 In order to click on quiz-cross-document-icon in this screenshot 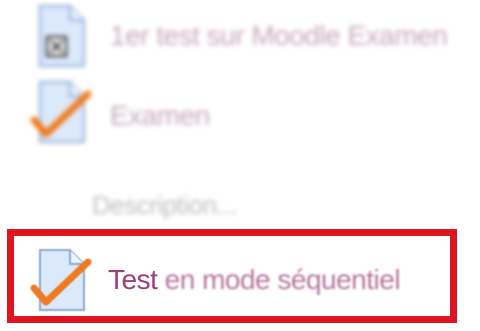, I will do `click(62, 36)`.